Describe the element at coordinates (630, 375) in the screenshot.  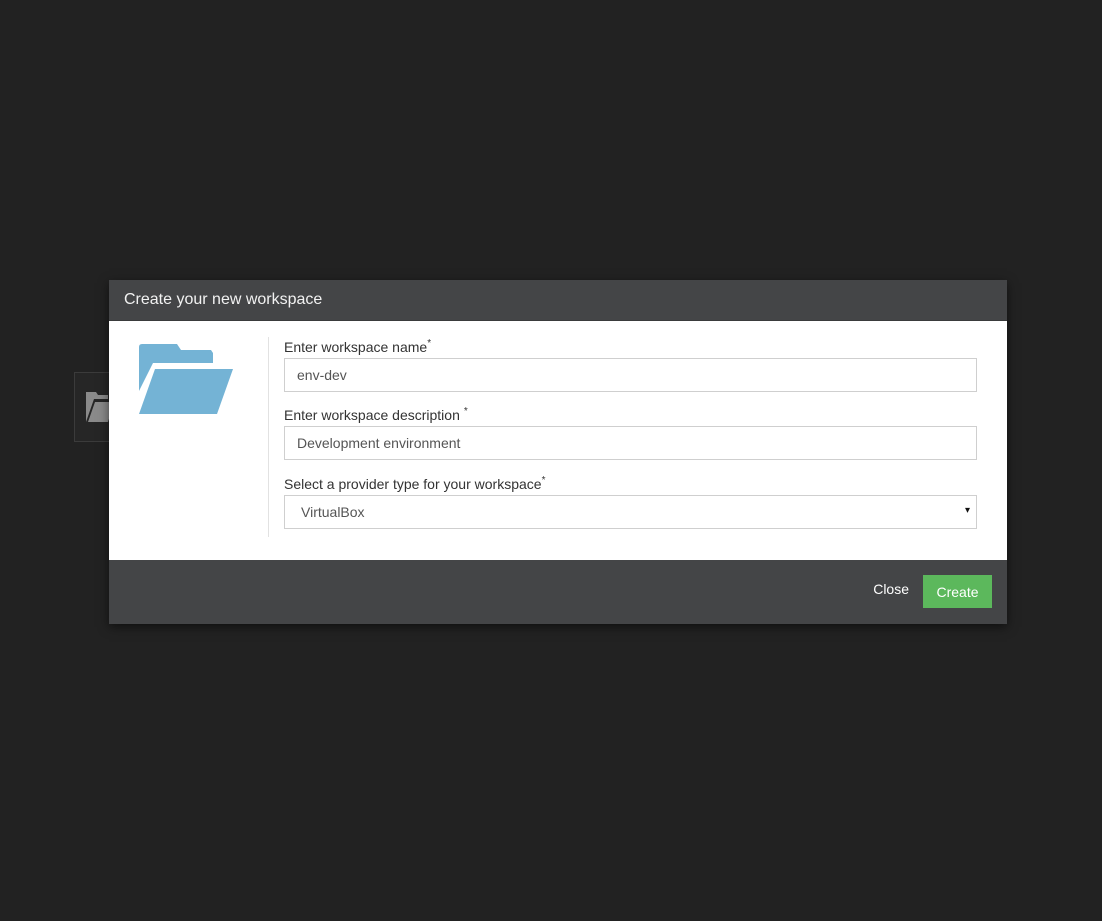
I see `workspace-name-input` at that location.